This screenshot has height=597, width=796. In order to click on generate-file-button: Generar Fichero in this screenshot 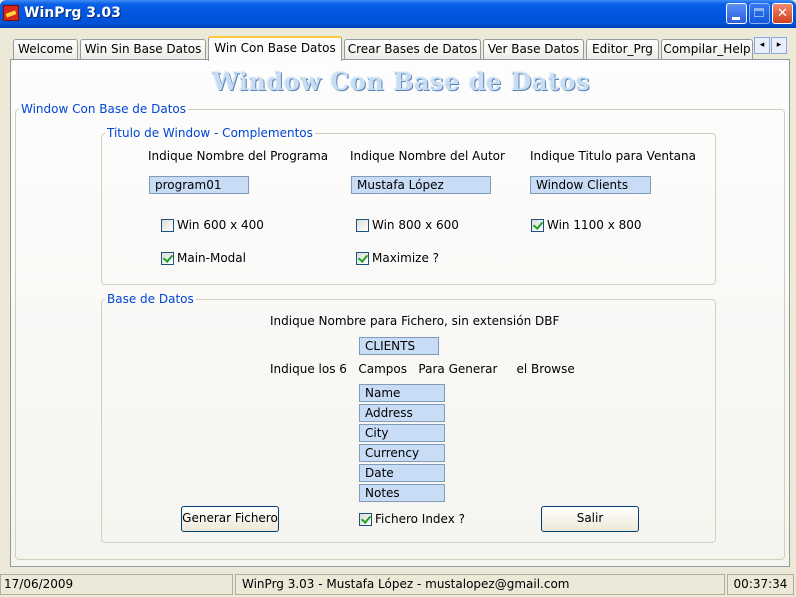, I will do `click(230, 519)`.